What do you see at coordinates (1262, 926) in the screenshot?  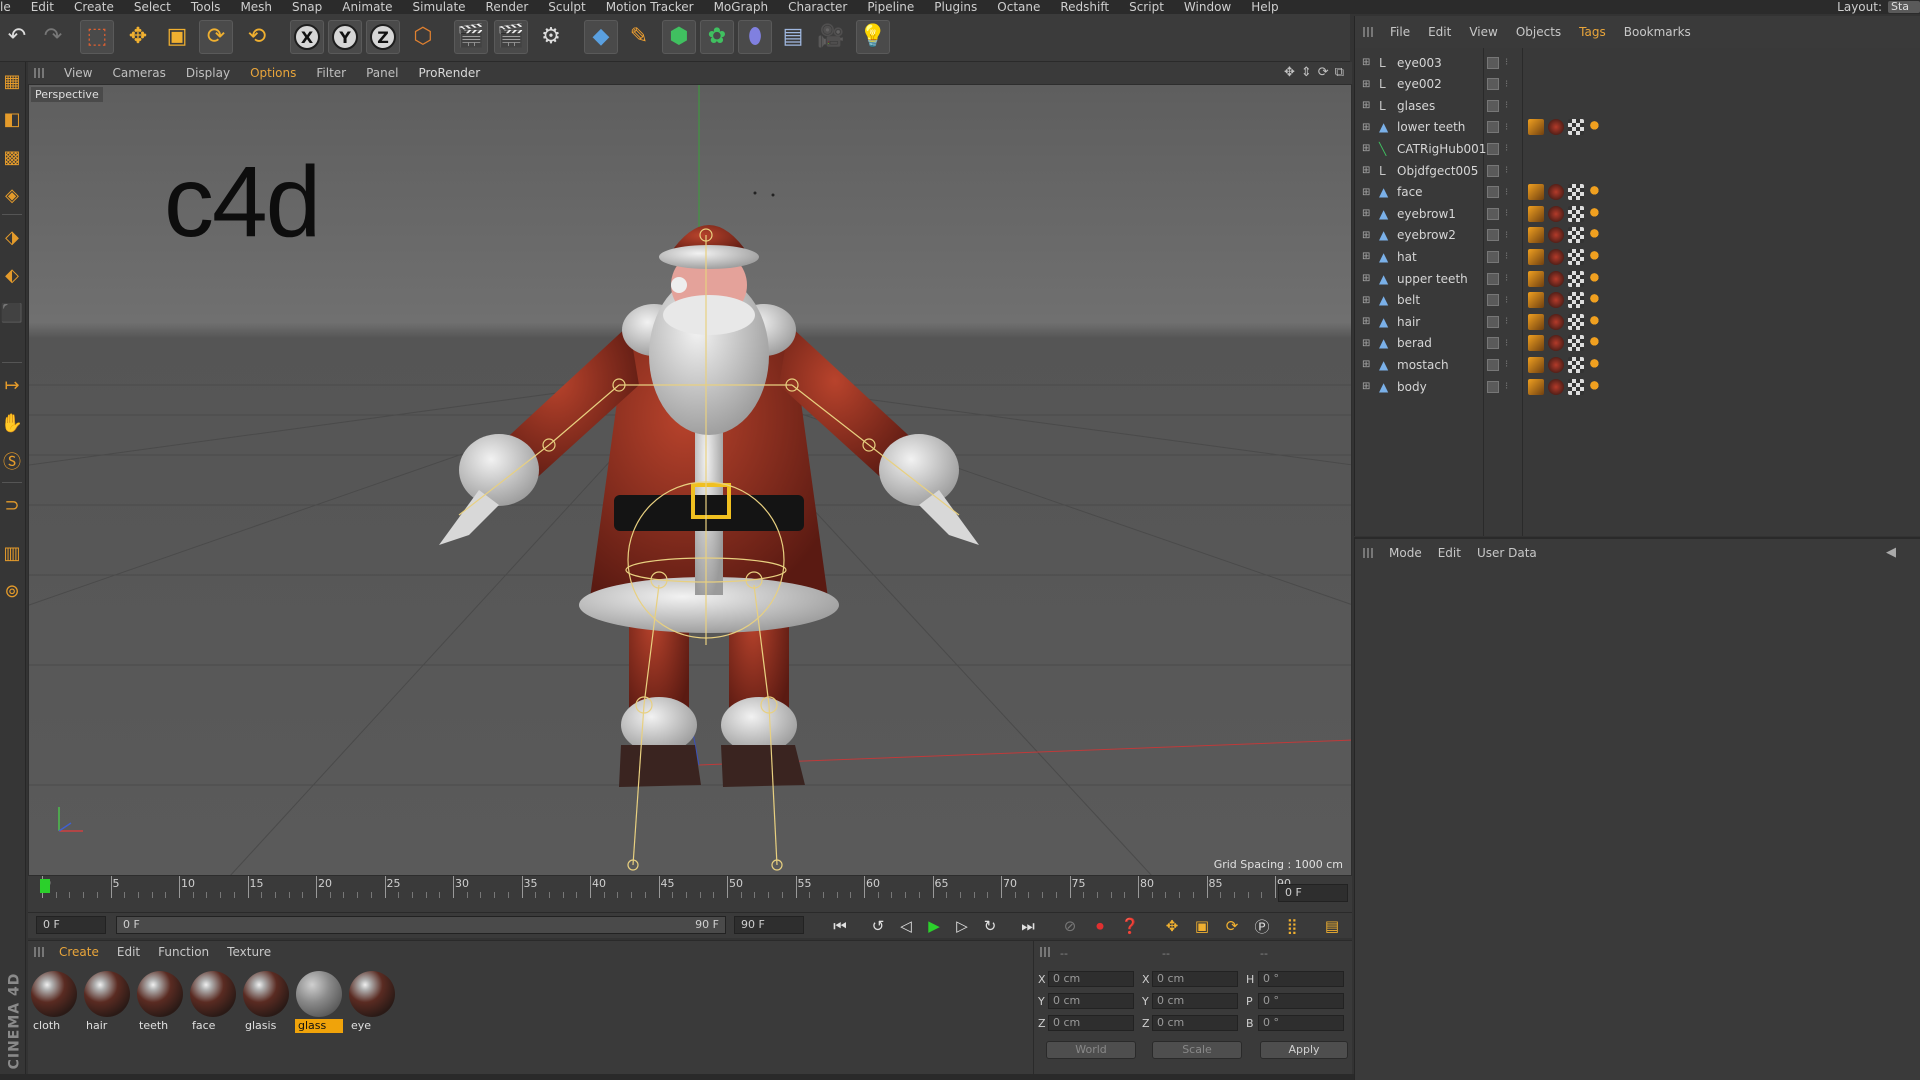 I see `key-parameter-icon: Ⓟ` at bounding box center [1262, 926].